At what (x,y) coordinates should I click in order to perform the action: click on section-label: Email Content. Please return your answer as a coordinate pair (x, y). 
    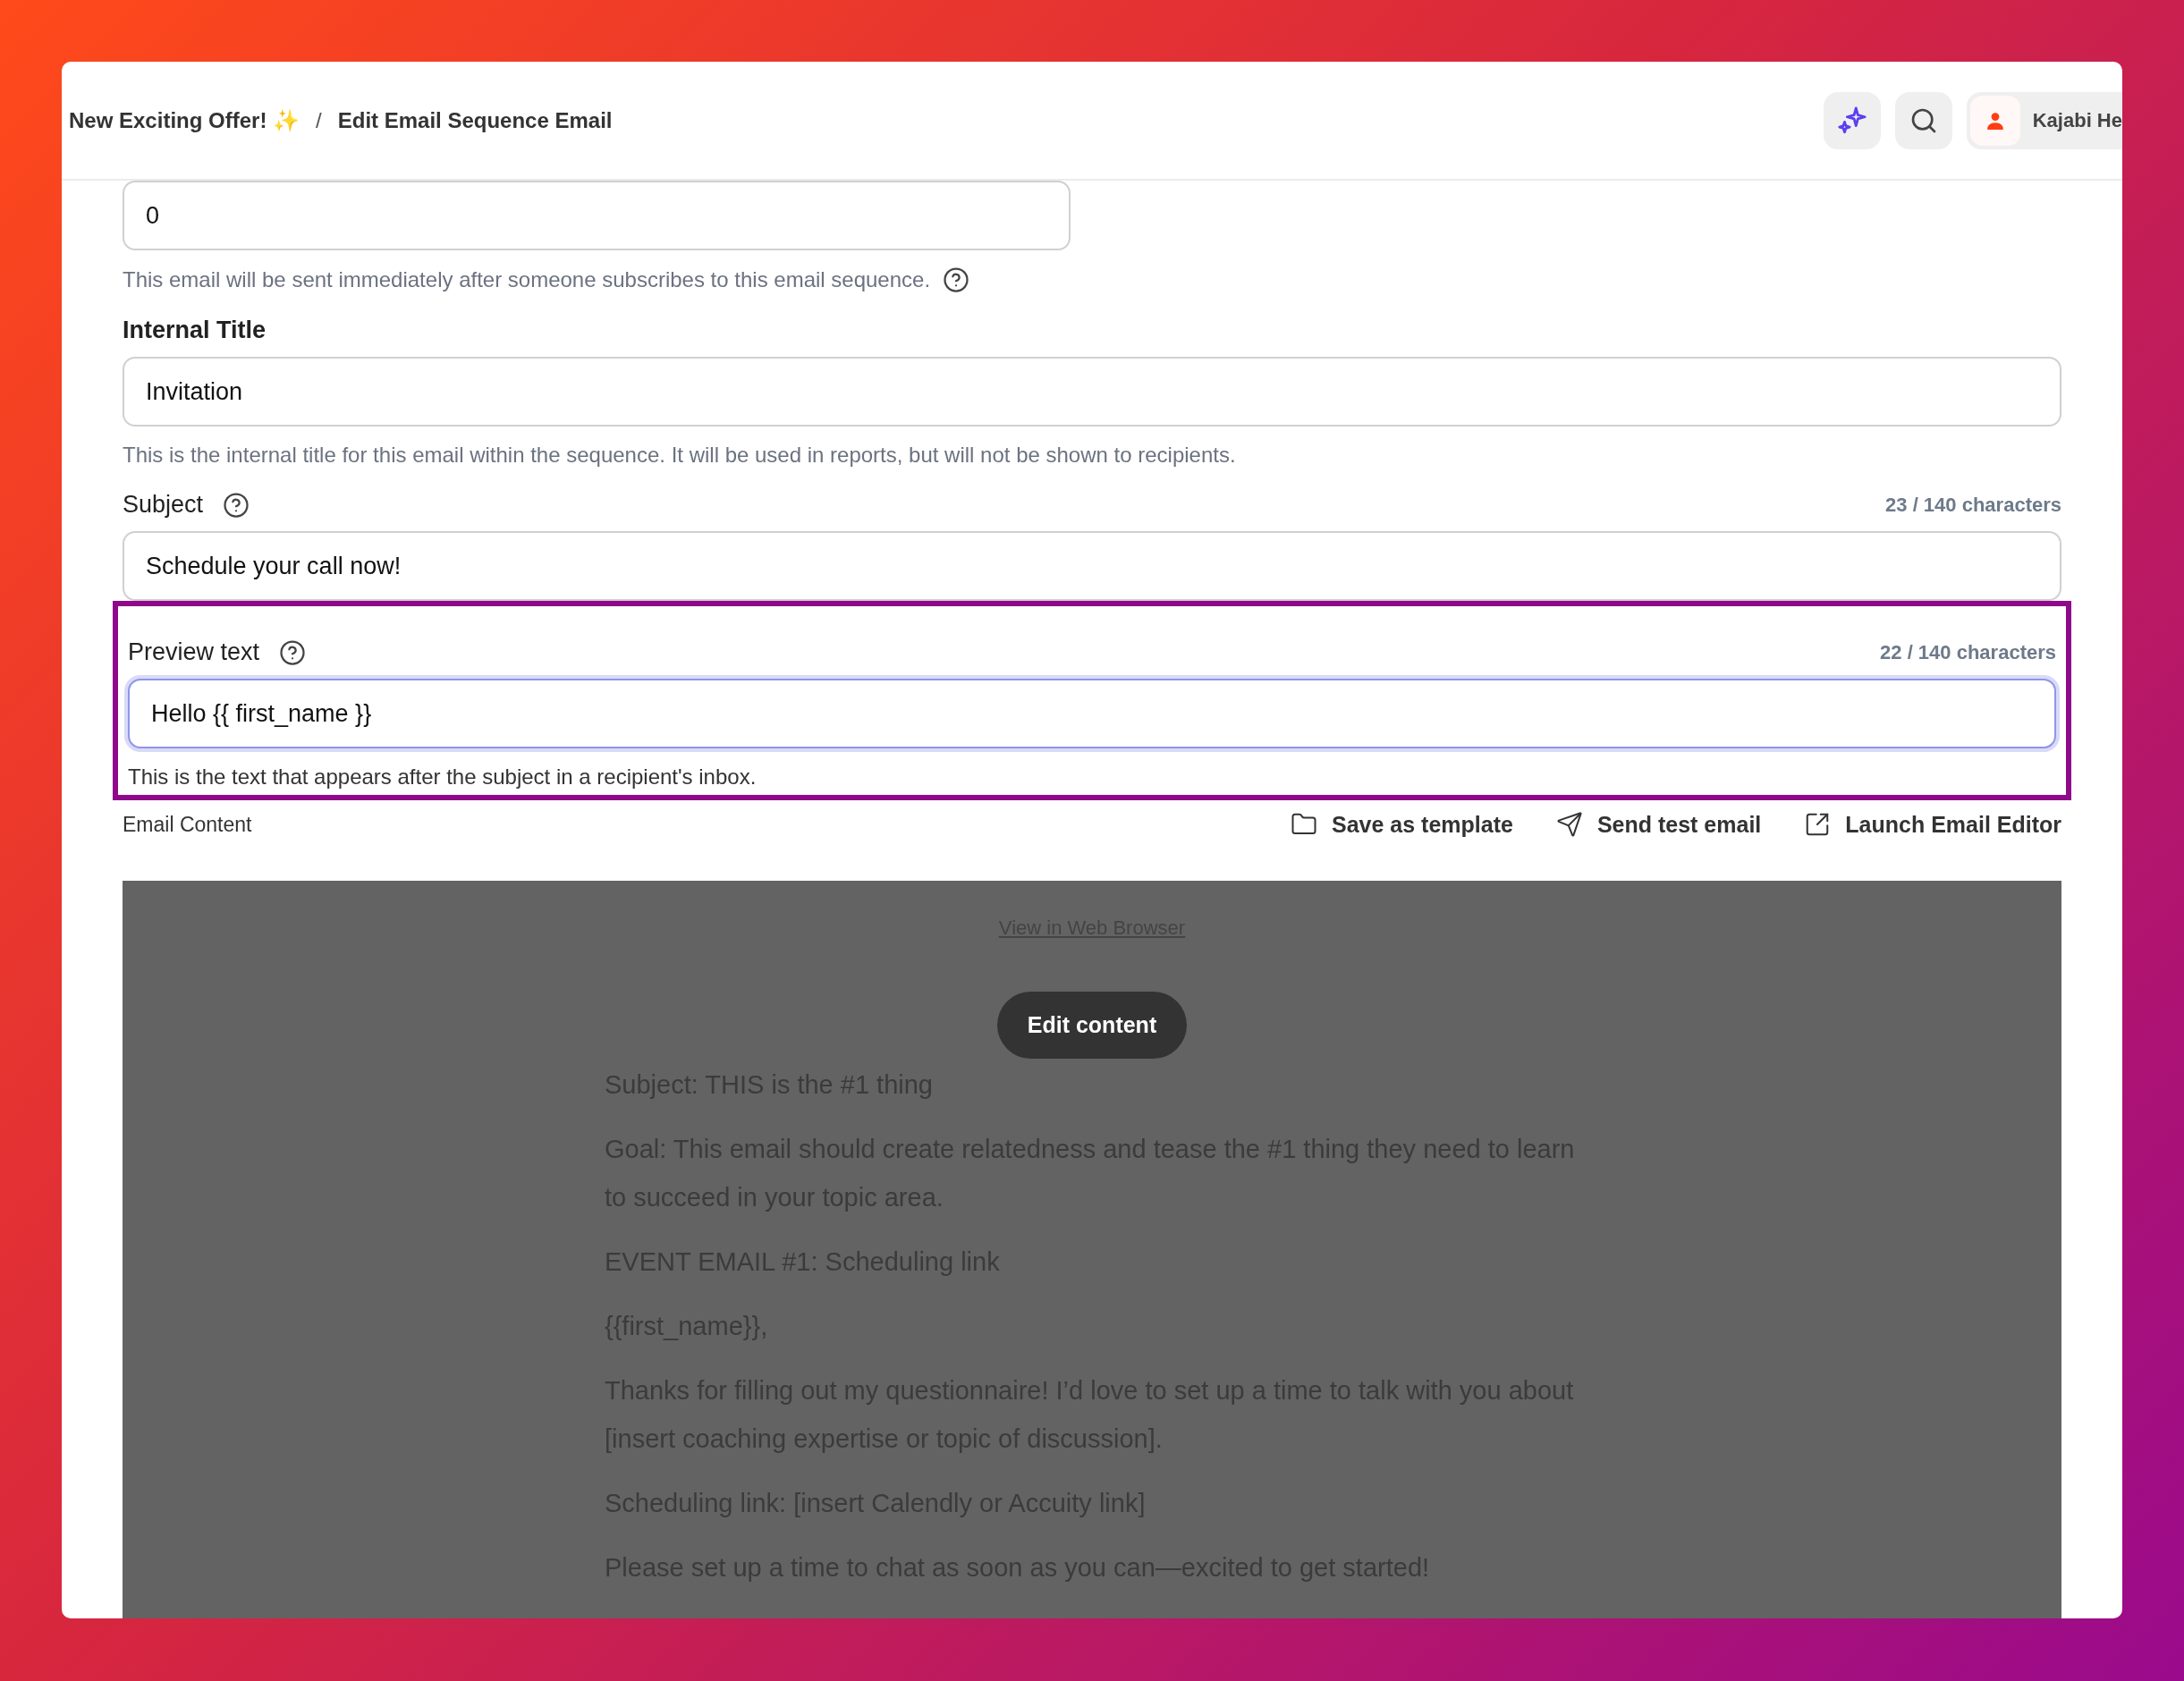
    Looking at the image, I should click on (187, 824).